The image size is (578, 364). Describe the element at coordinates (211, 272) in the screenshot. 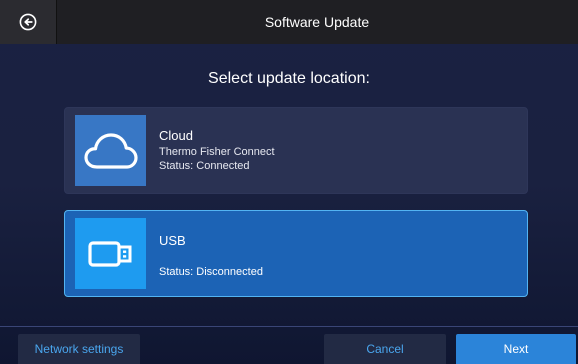

I see `option-usb-status: Status: Disconnected` at that location.